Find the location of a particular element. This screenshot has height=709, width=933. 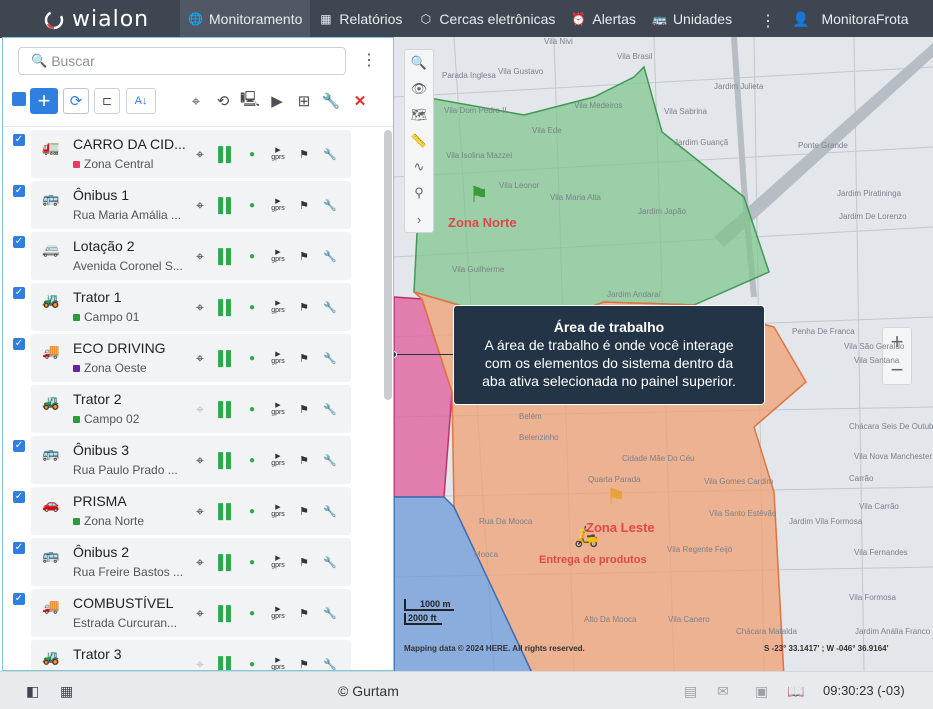

expand-icon: › is located at coordinates (419, 219).